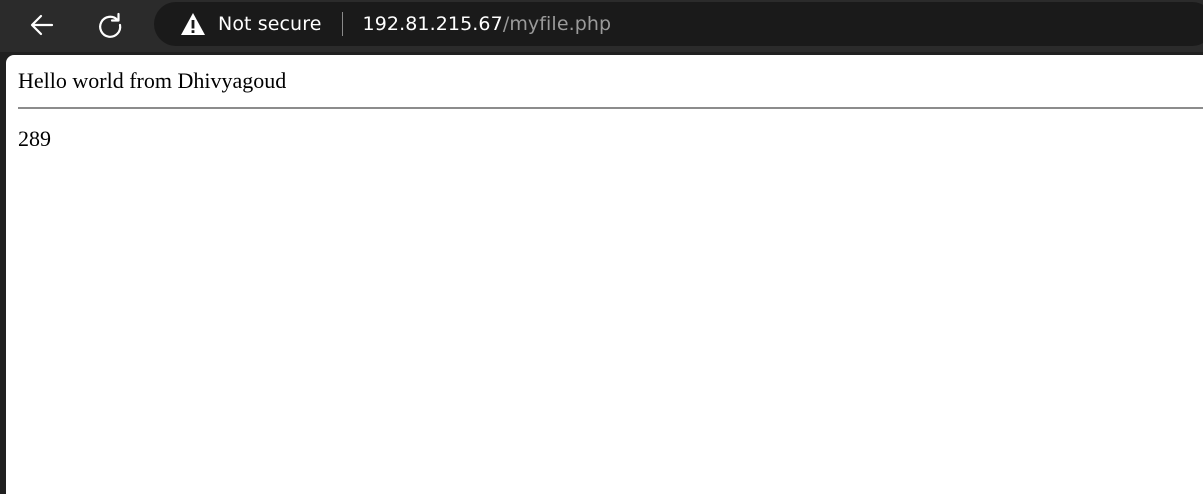  Describe the element at coordinates (610, 108) in the screenshot. I see `horizontal-rule` at that location.